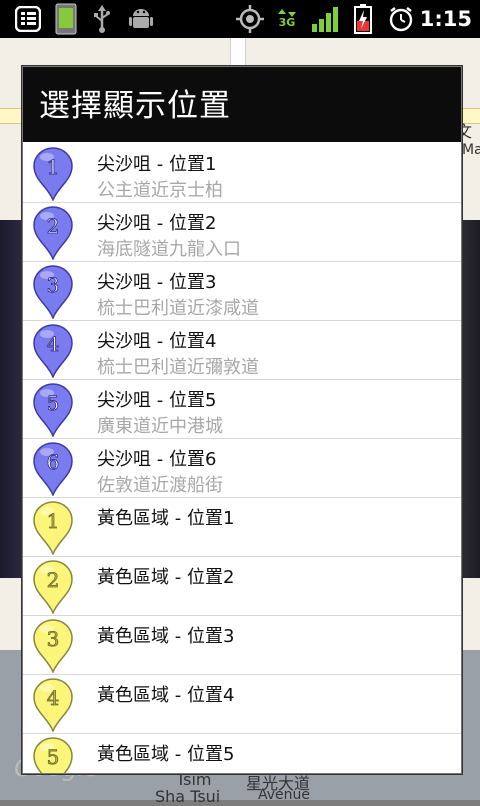  What do you see at coordinates (141, 19) in the screenshot?
I see `android-debug-icon` at bounding box center [141, 19].